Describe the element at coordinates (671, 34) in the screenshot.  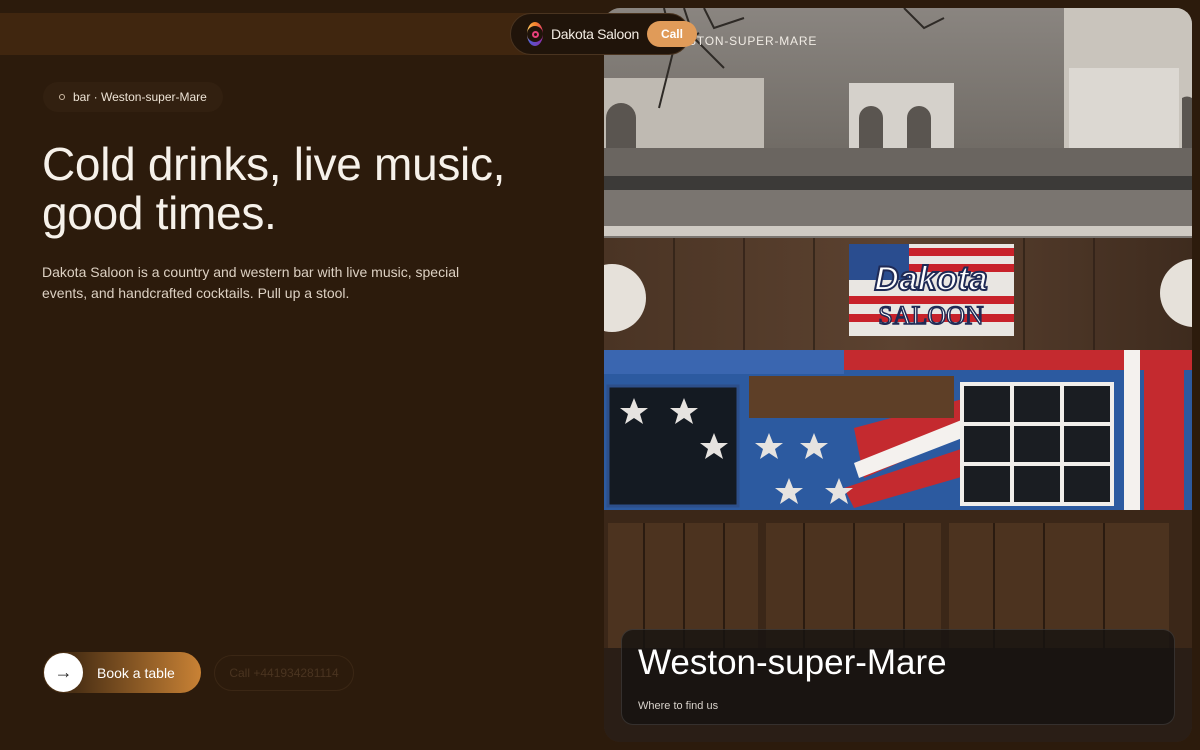
I see `nav-call-button: Call` at that location.